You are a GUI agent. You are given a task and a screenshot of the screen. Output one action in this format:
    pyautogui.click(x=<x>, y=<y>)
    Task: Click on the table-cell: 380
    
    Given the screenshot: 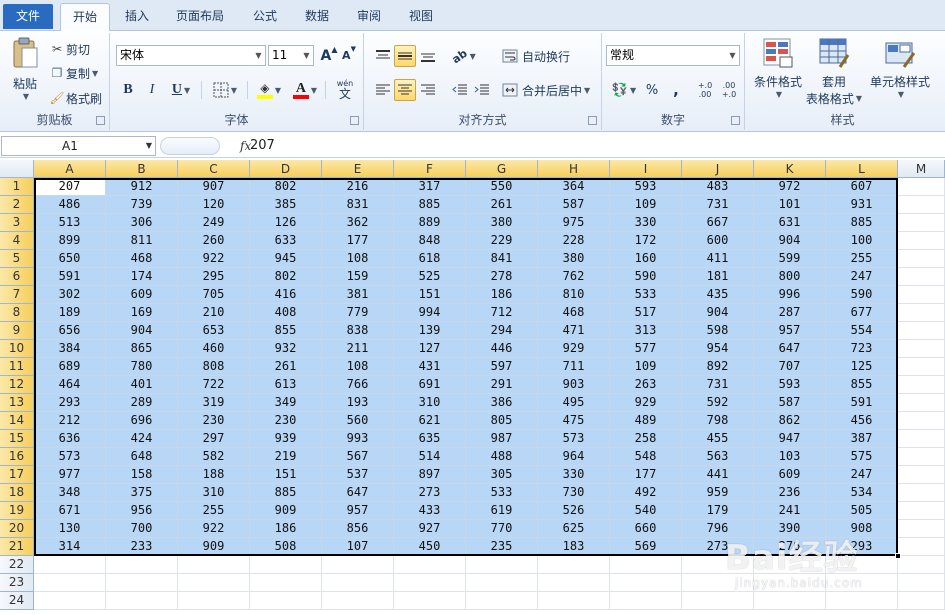 What is the action you would take?
    pyautogui.click(x=502, y=223)
    